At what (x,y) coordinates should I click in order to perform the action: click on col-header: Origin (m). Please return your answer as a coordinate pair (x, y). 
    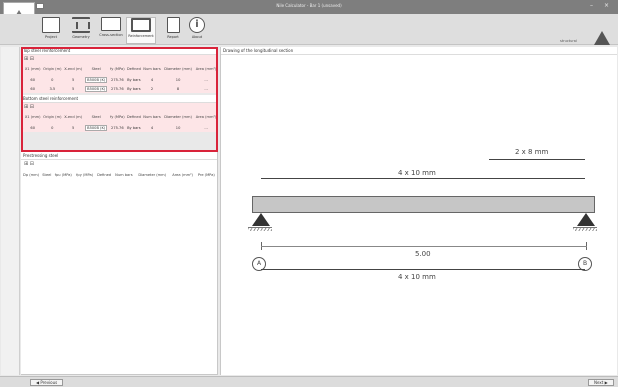
    Looking at the image, I should click on (52, 117).